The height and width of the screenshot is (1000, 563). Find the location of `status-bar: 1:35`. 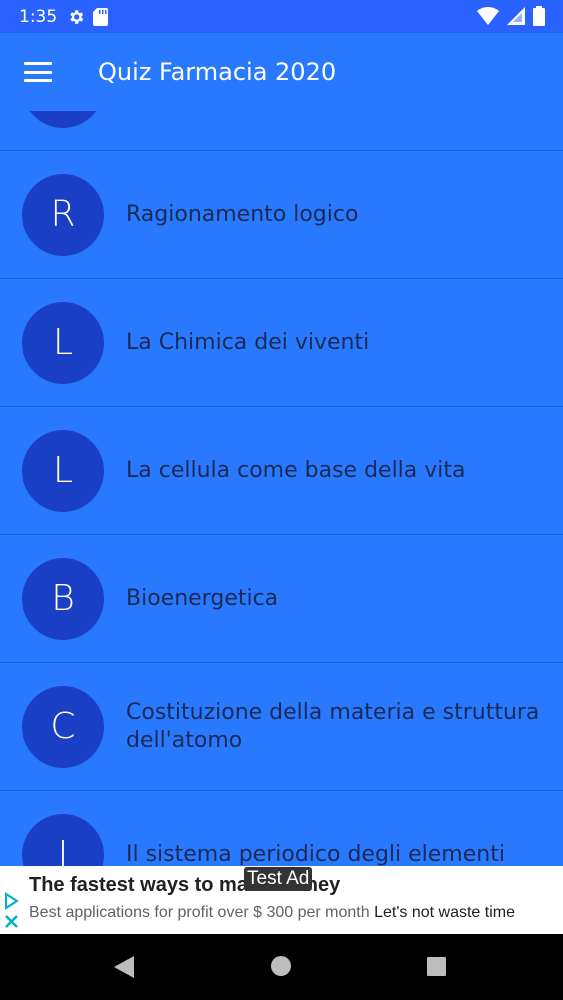

status-bar: 1:35 is located at coordinates (281, 16).